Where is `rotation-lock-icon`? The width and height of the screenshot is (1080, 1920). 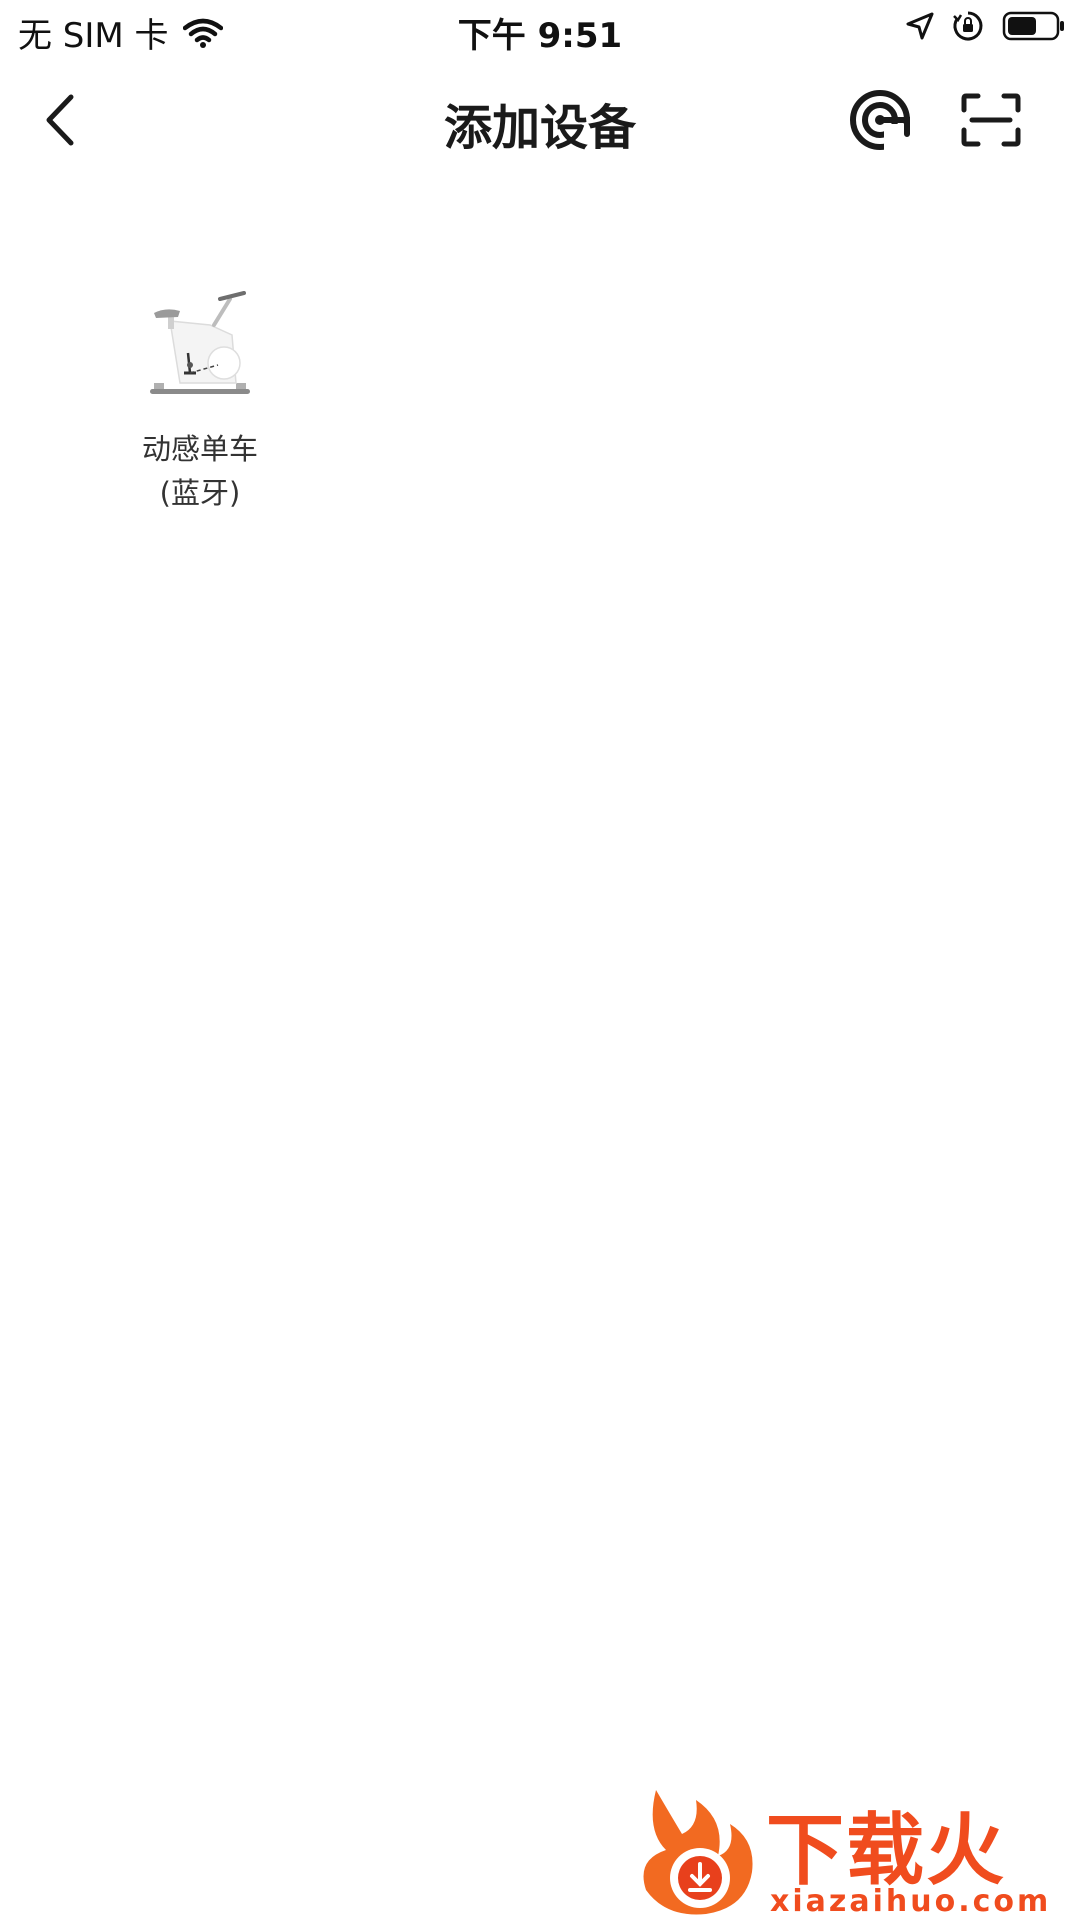
rotation-lock-icon is located at coordinates (968, 26).